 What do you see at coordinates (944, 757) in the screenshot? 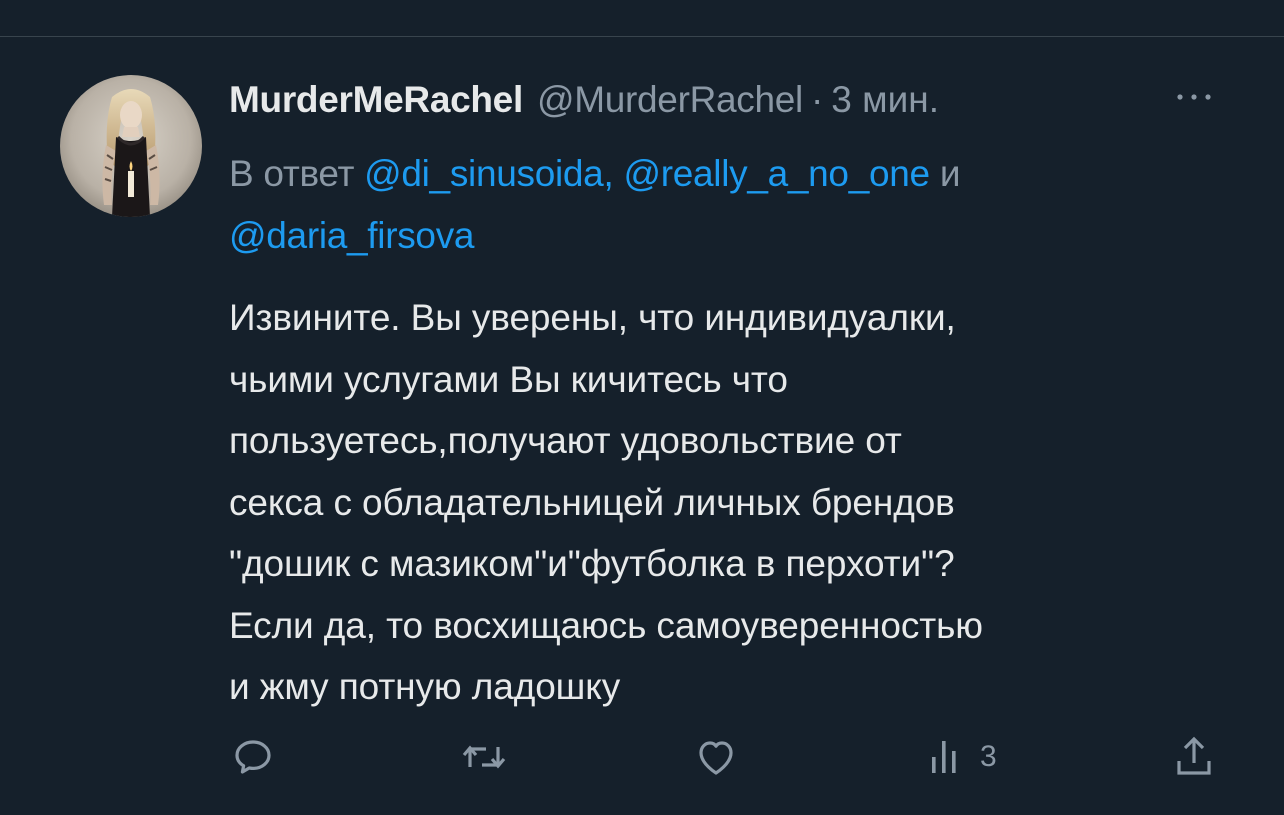
I see `views-bars-icon` at bounding box center [944, 757].